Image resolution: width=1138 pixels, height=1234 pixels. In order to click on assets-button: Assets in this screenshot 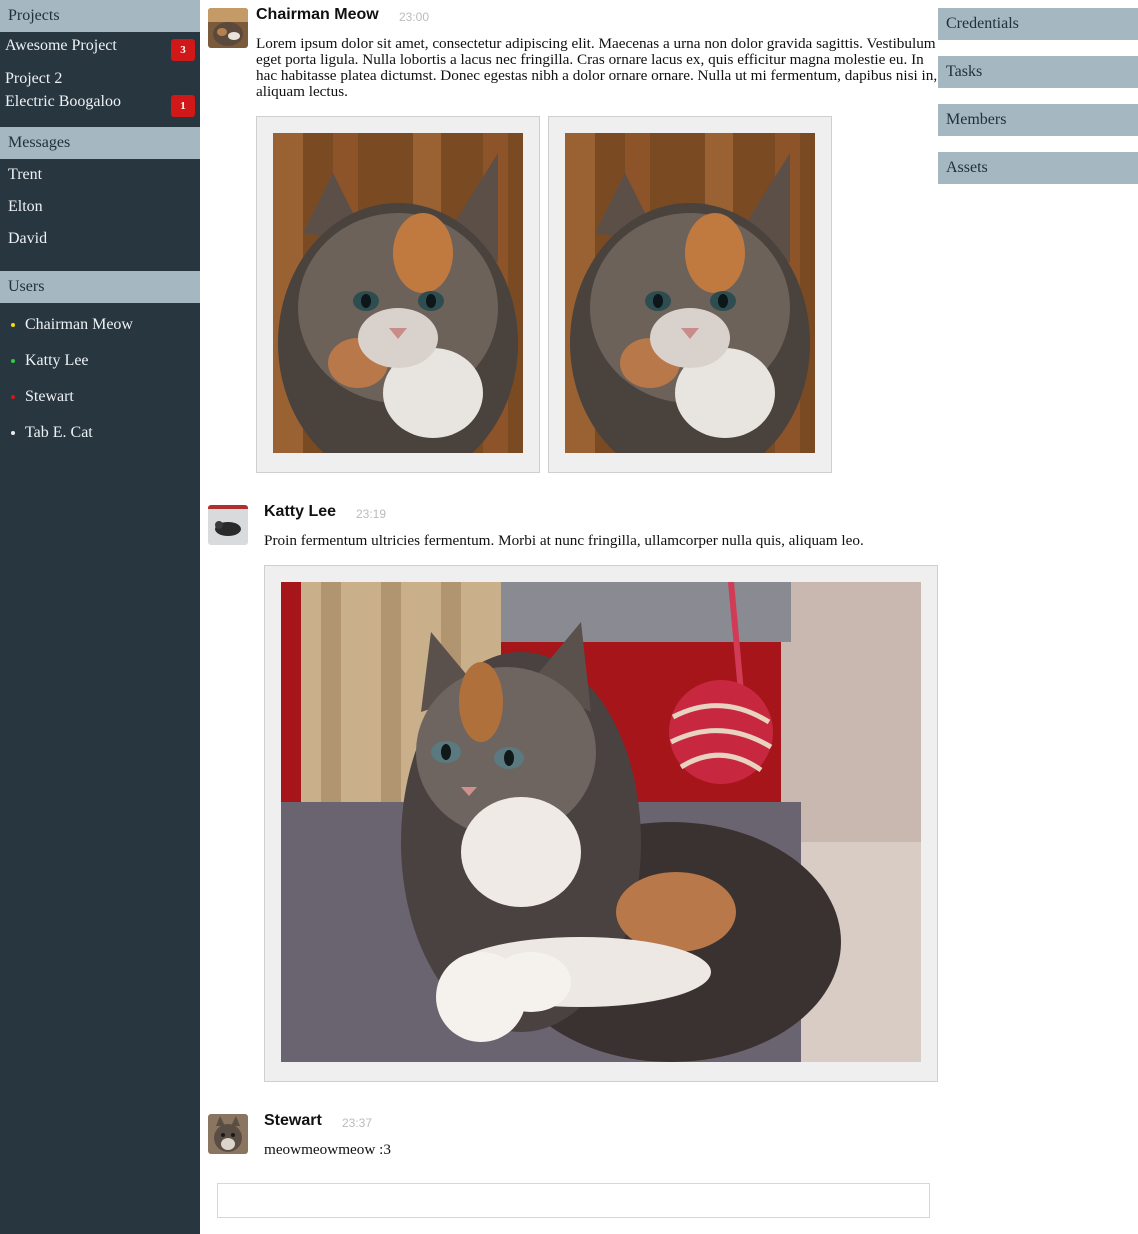, I will do `click(1038, 168)`.